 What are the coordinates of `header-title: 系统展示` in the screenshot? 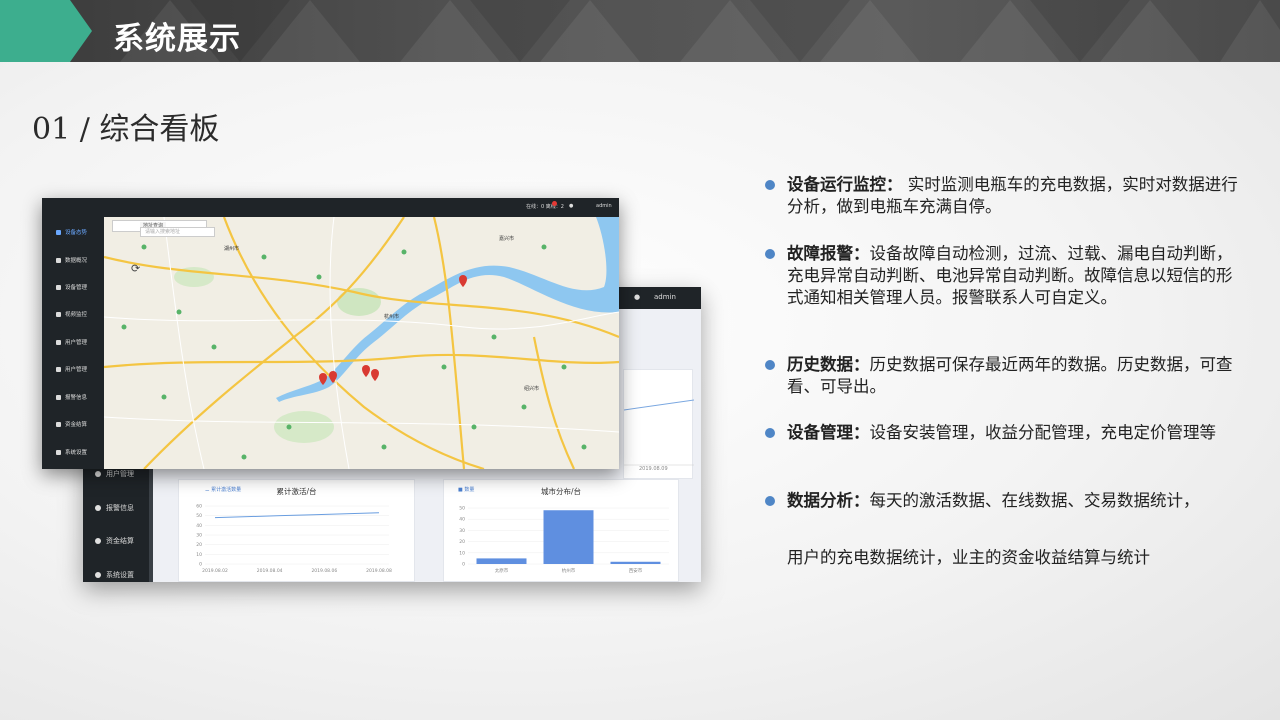 It's located at (177, 39).